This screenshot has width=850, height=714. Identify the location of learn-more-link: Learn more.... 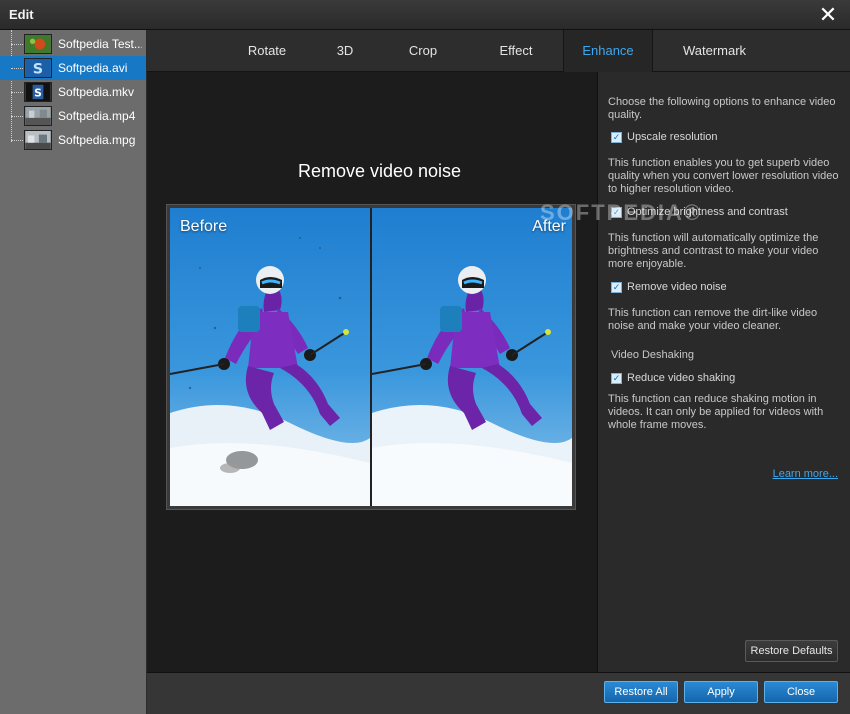
(805, 474).